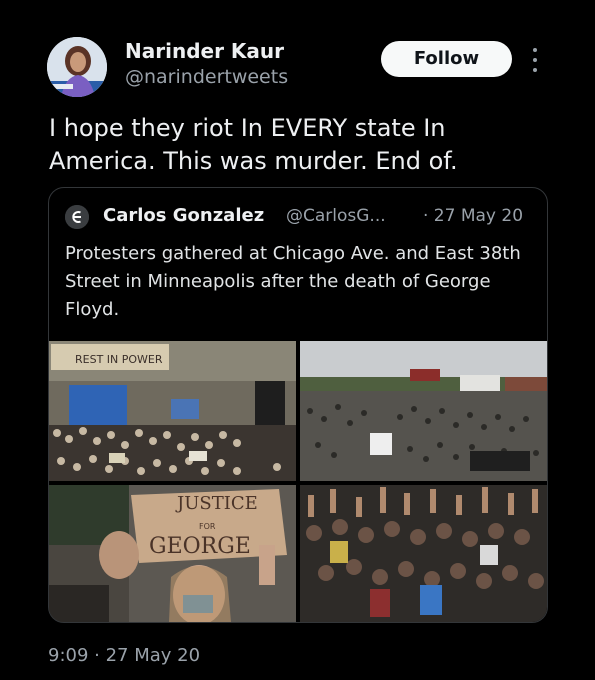 The height and width of the screenshot is (680, 595). Describe the element at coordinates (77, 217) in the screenshot. I see `quoted-avatar` at that location.